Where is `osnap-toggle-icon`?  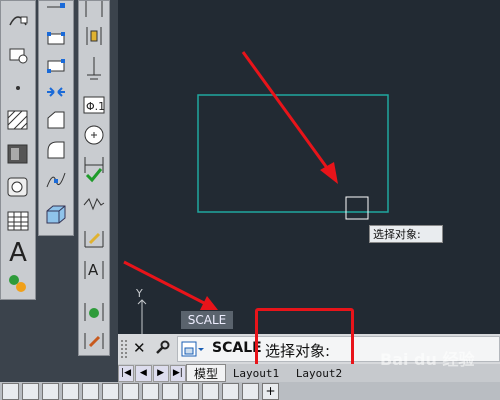
osnap-toggle-icon is located at coordinates (90, 391).